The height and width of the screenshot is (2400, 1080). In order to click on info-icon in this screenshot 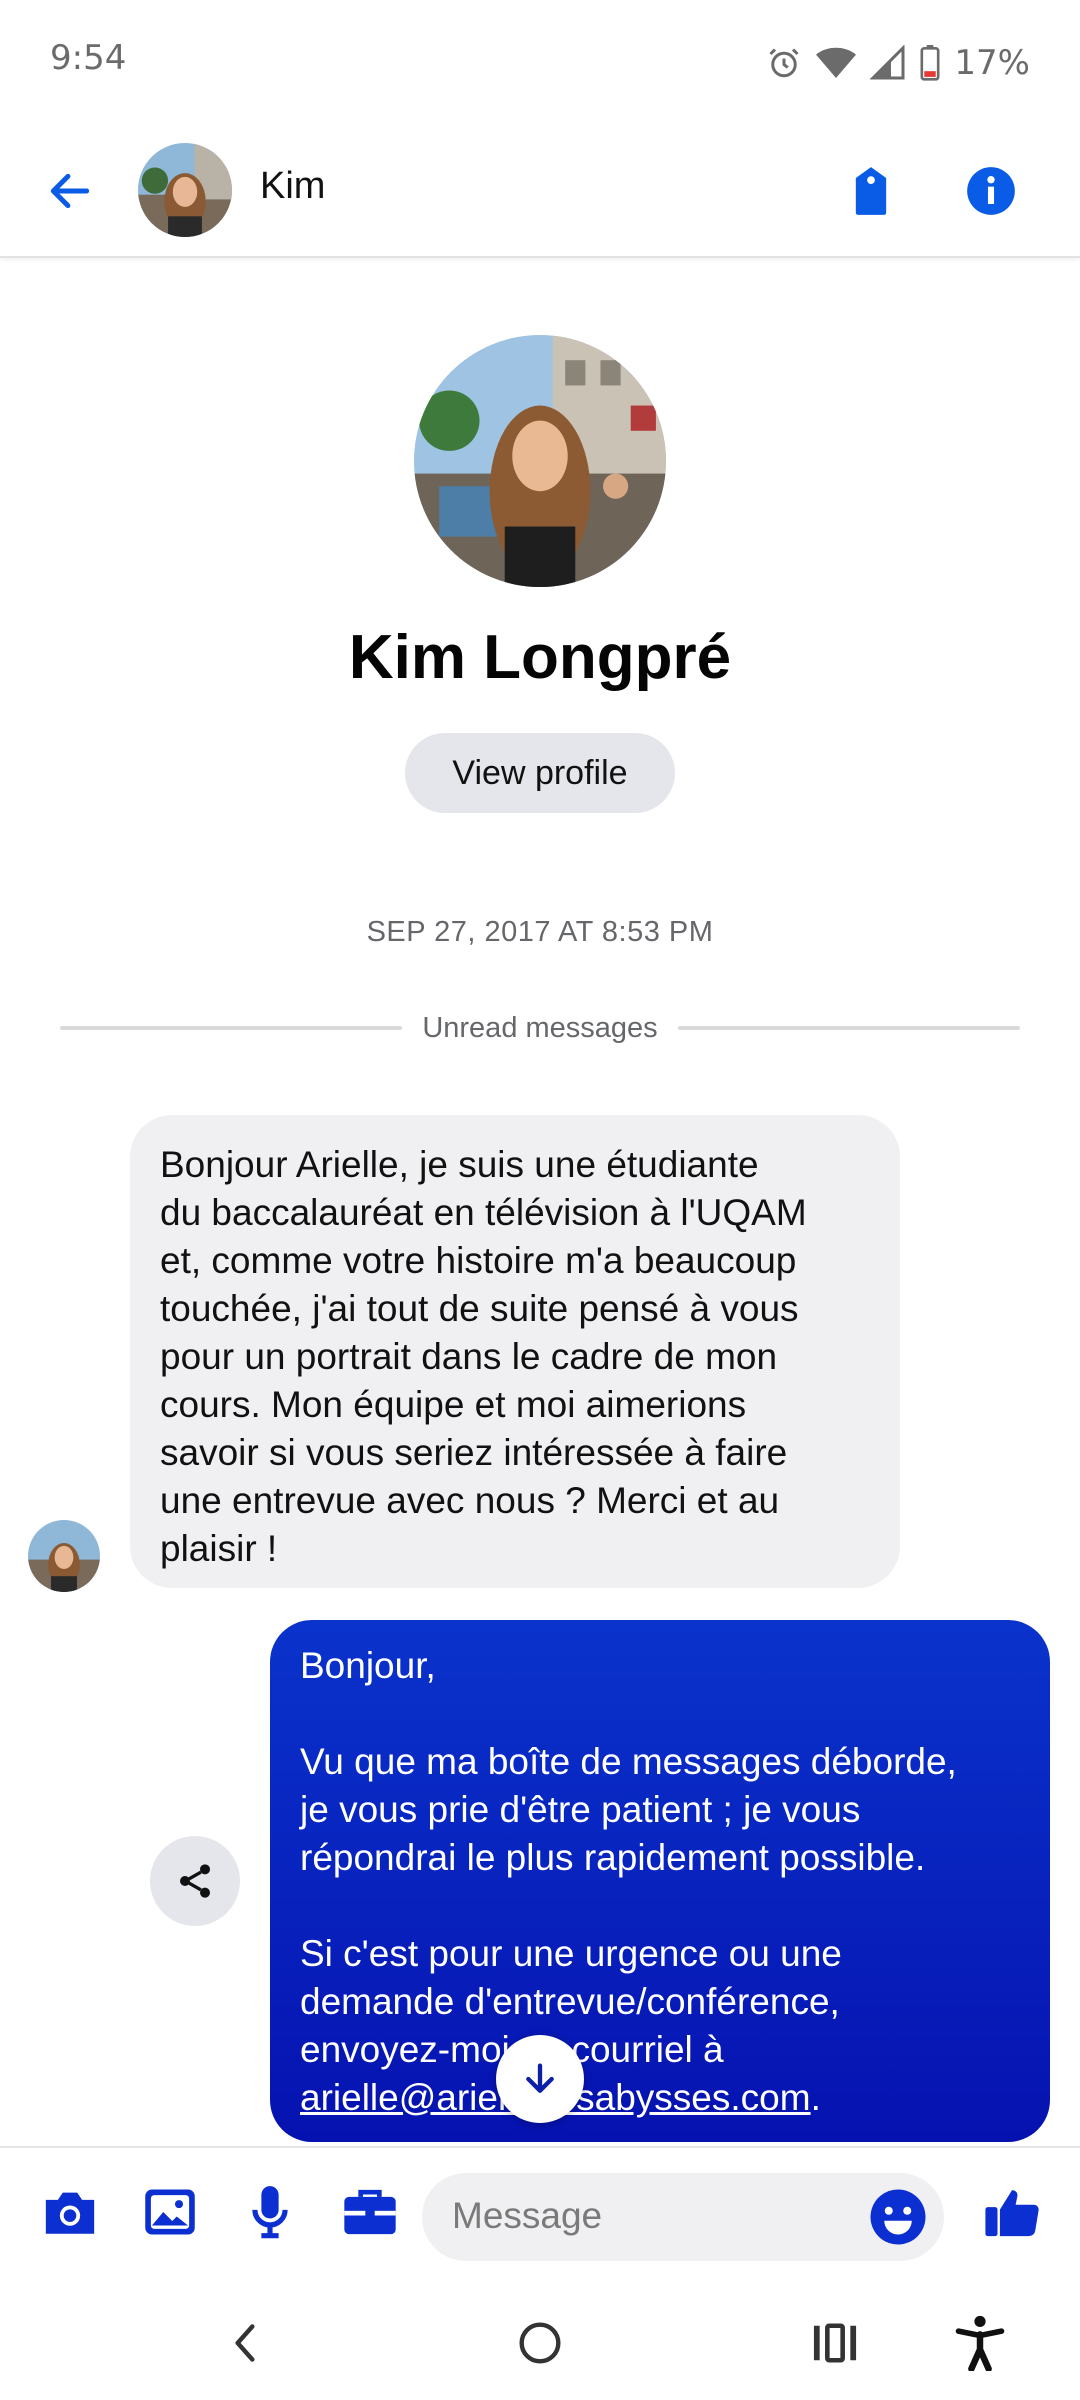, I will do `click(991, 191)`.